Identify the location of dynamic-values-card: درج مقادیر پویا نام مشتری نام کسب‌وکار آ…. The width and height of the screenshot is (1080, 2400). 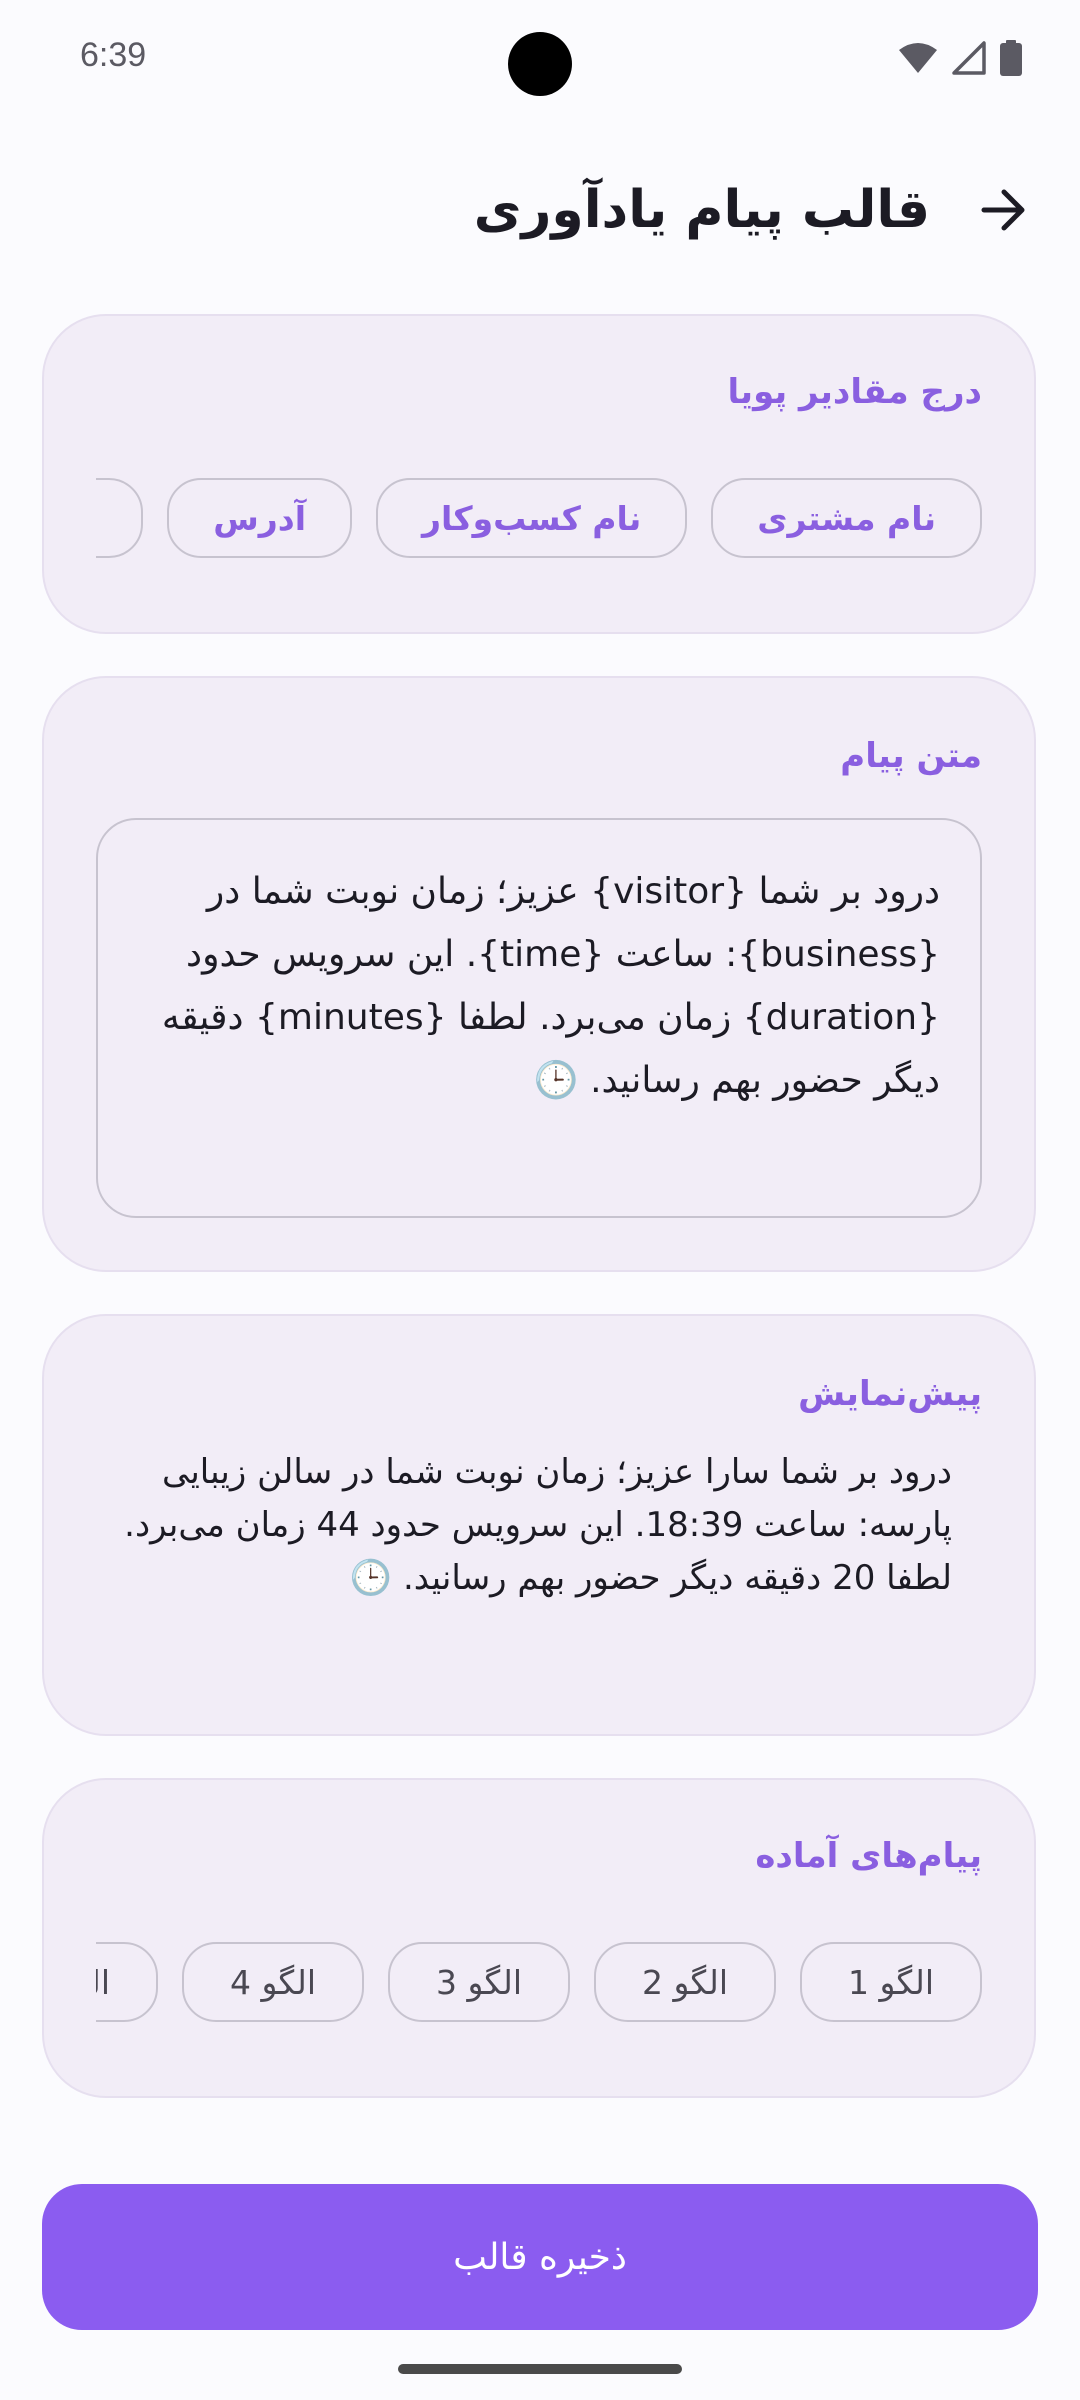
(539, 474).